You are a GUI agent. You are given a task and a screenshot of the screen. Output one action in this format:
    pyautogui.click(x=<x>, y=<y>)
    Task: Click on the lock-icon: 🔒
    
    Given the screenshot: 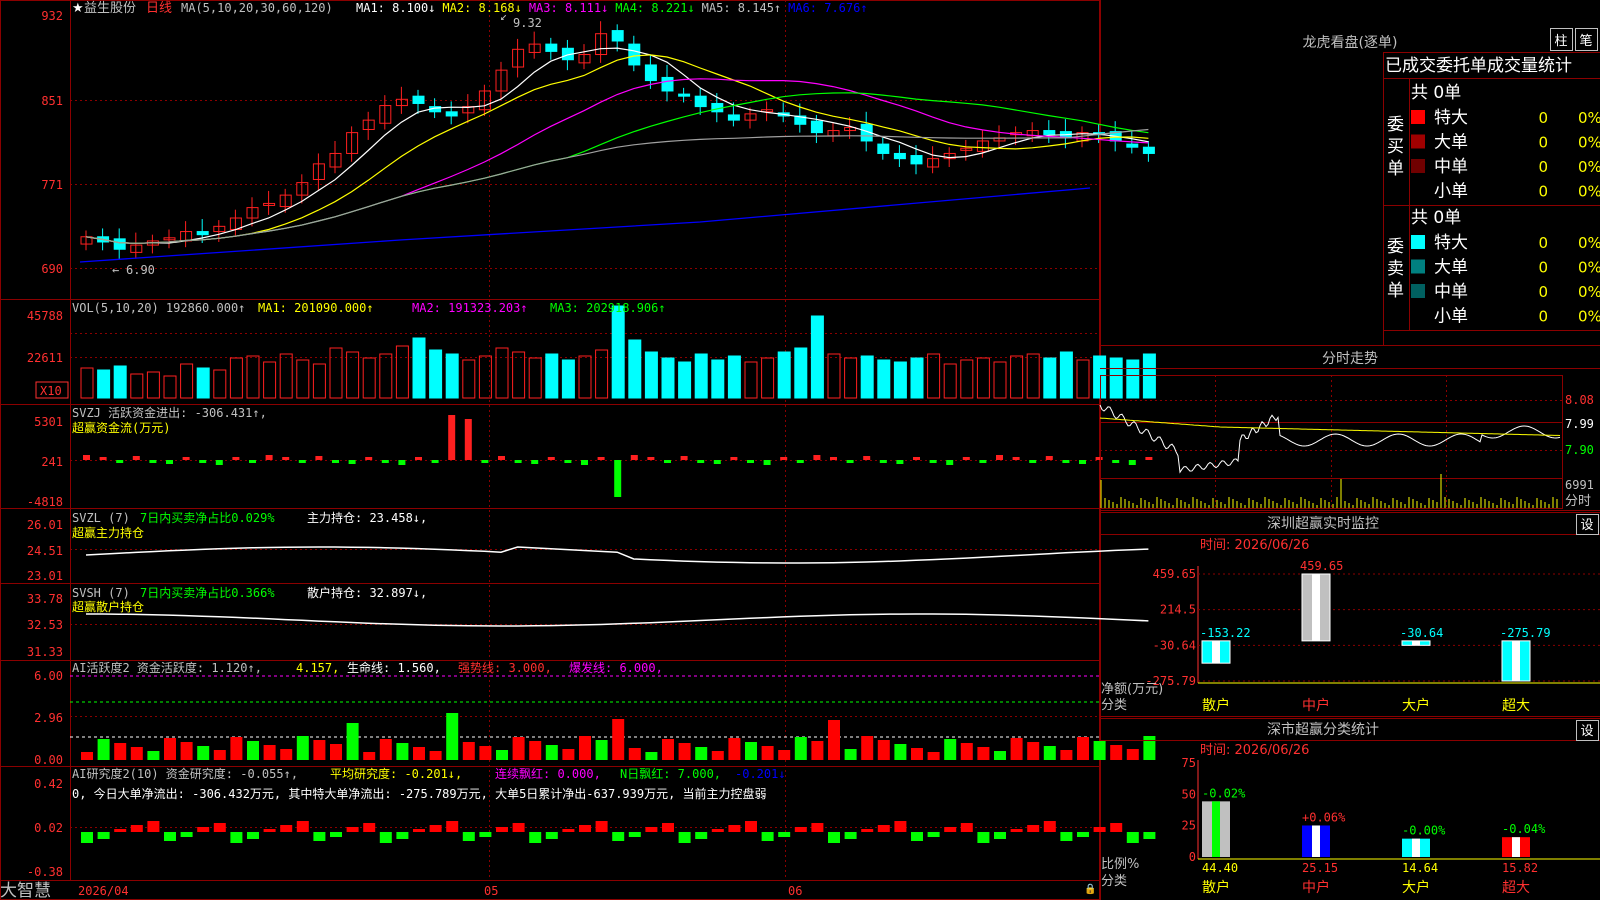 What is the action you would take?
    pyautogui.click(x=1090, y=889)
    